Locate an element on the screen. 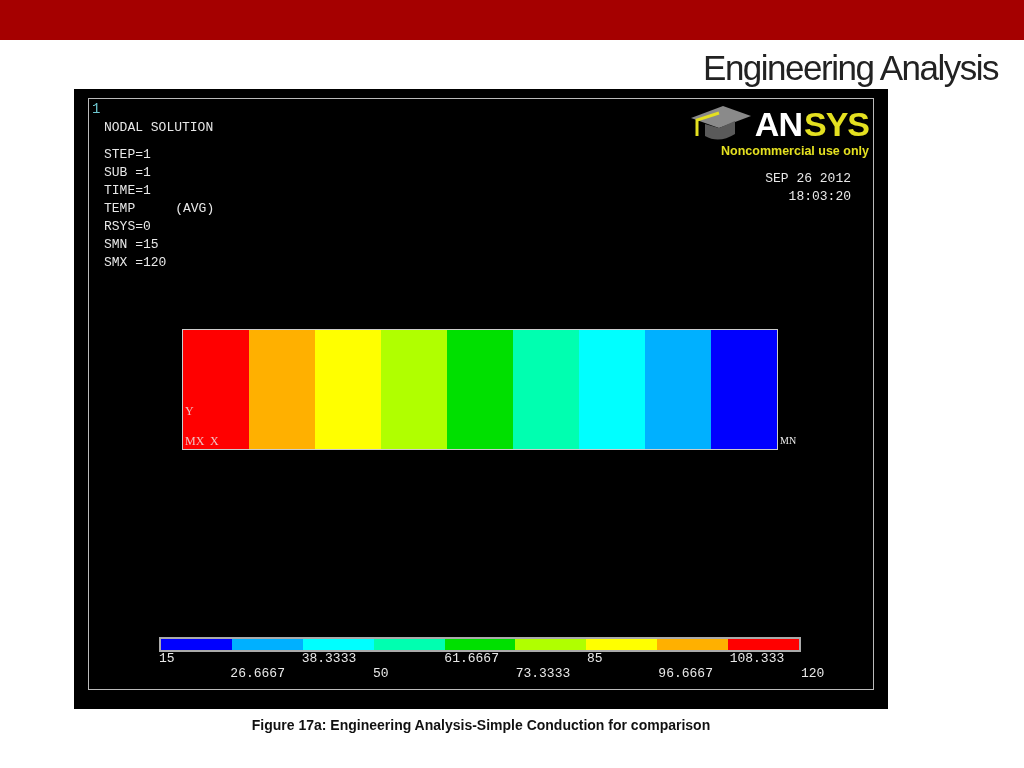 The width and height of the screenshot is (1024, 768). legend-value: 50 is located at coordinates (381, 674).